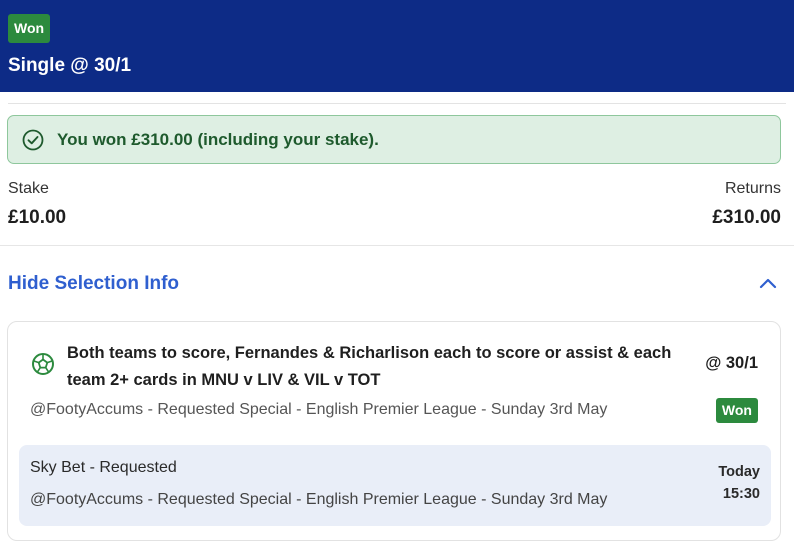  What do you see at coordinates (93, 284) in the screenshot?
I see `hide-selection-info-button: Hide Selection Info` at bounding box center [93, 284].